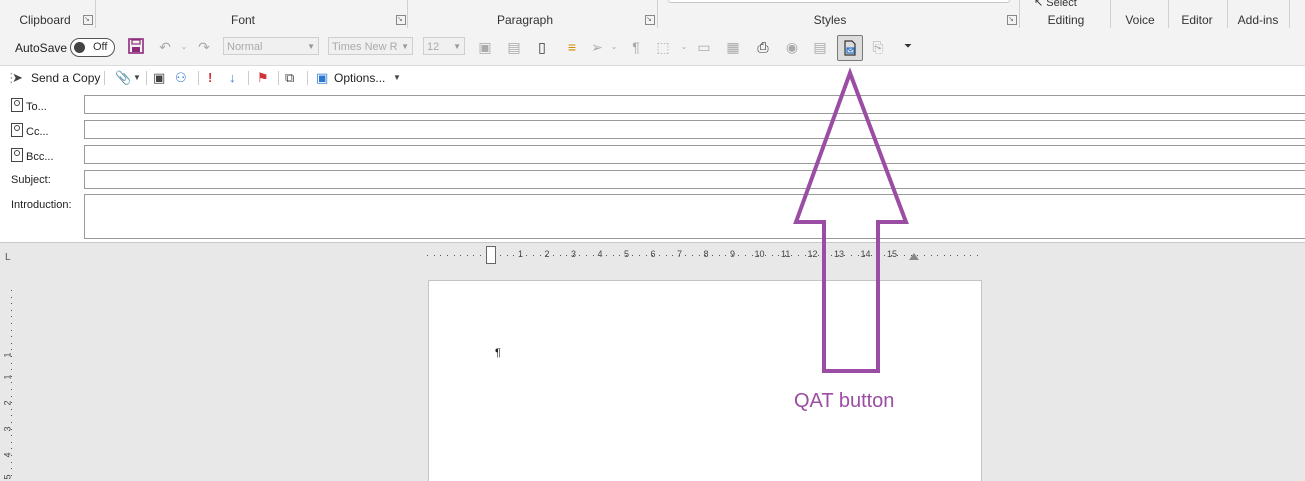 The height and width of the screenshot is (481, 1305). What do you see at coordinates (844, 401) in the screenshot?
I see `annotation-label: QAT button` at bounding box center [844, 401].